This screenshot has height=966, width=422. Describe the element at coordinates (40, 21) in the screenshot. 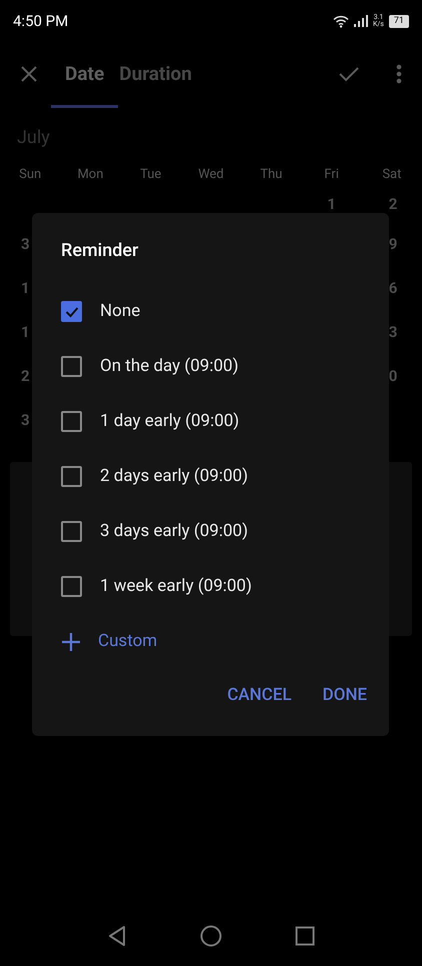

I see `status-time: 4:50 PM` at that location.